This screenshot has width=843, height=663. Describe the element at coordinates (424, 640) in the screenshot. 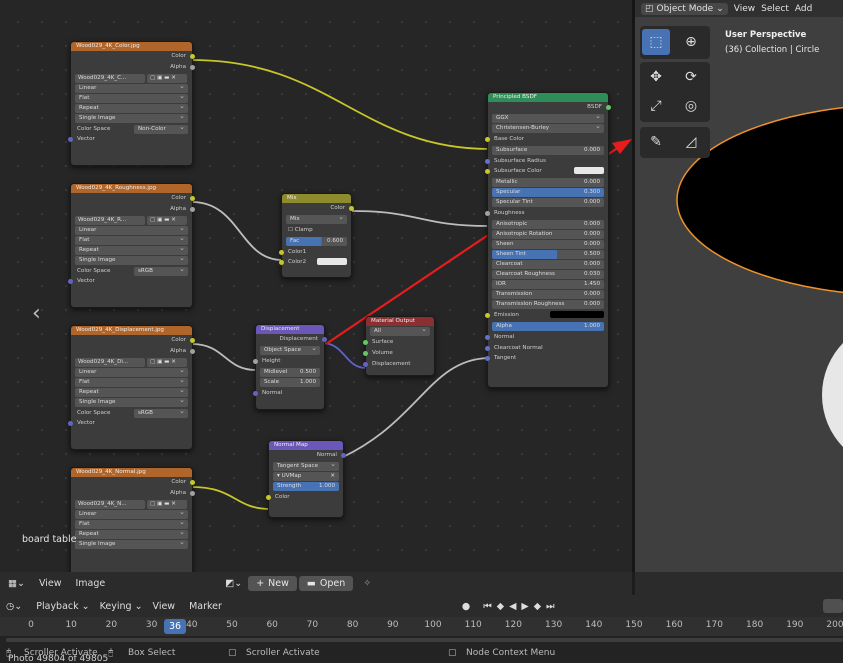

I see `timeline-scrollbar` at that location.